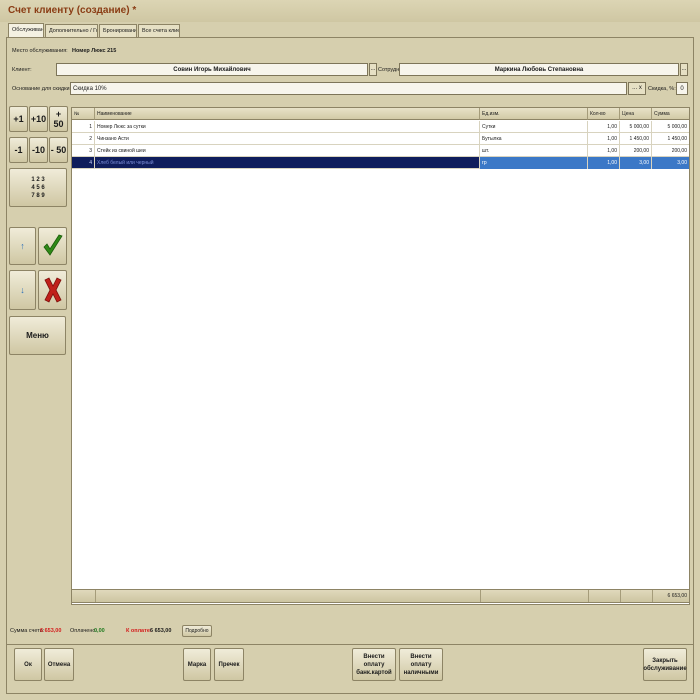  Describe the element at coordinates (637, 88) in the screenshot. I see `discount-basis-select-button: ... x` at that location.